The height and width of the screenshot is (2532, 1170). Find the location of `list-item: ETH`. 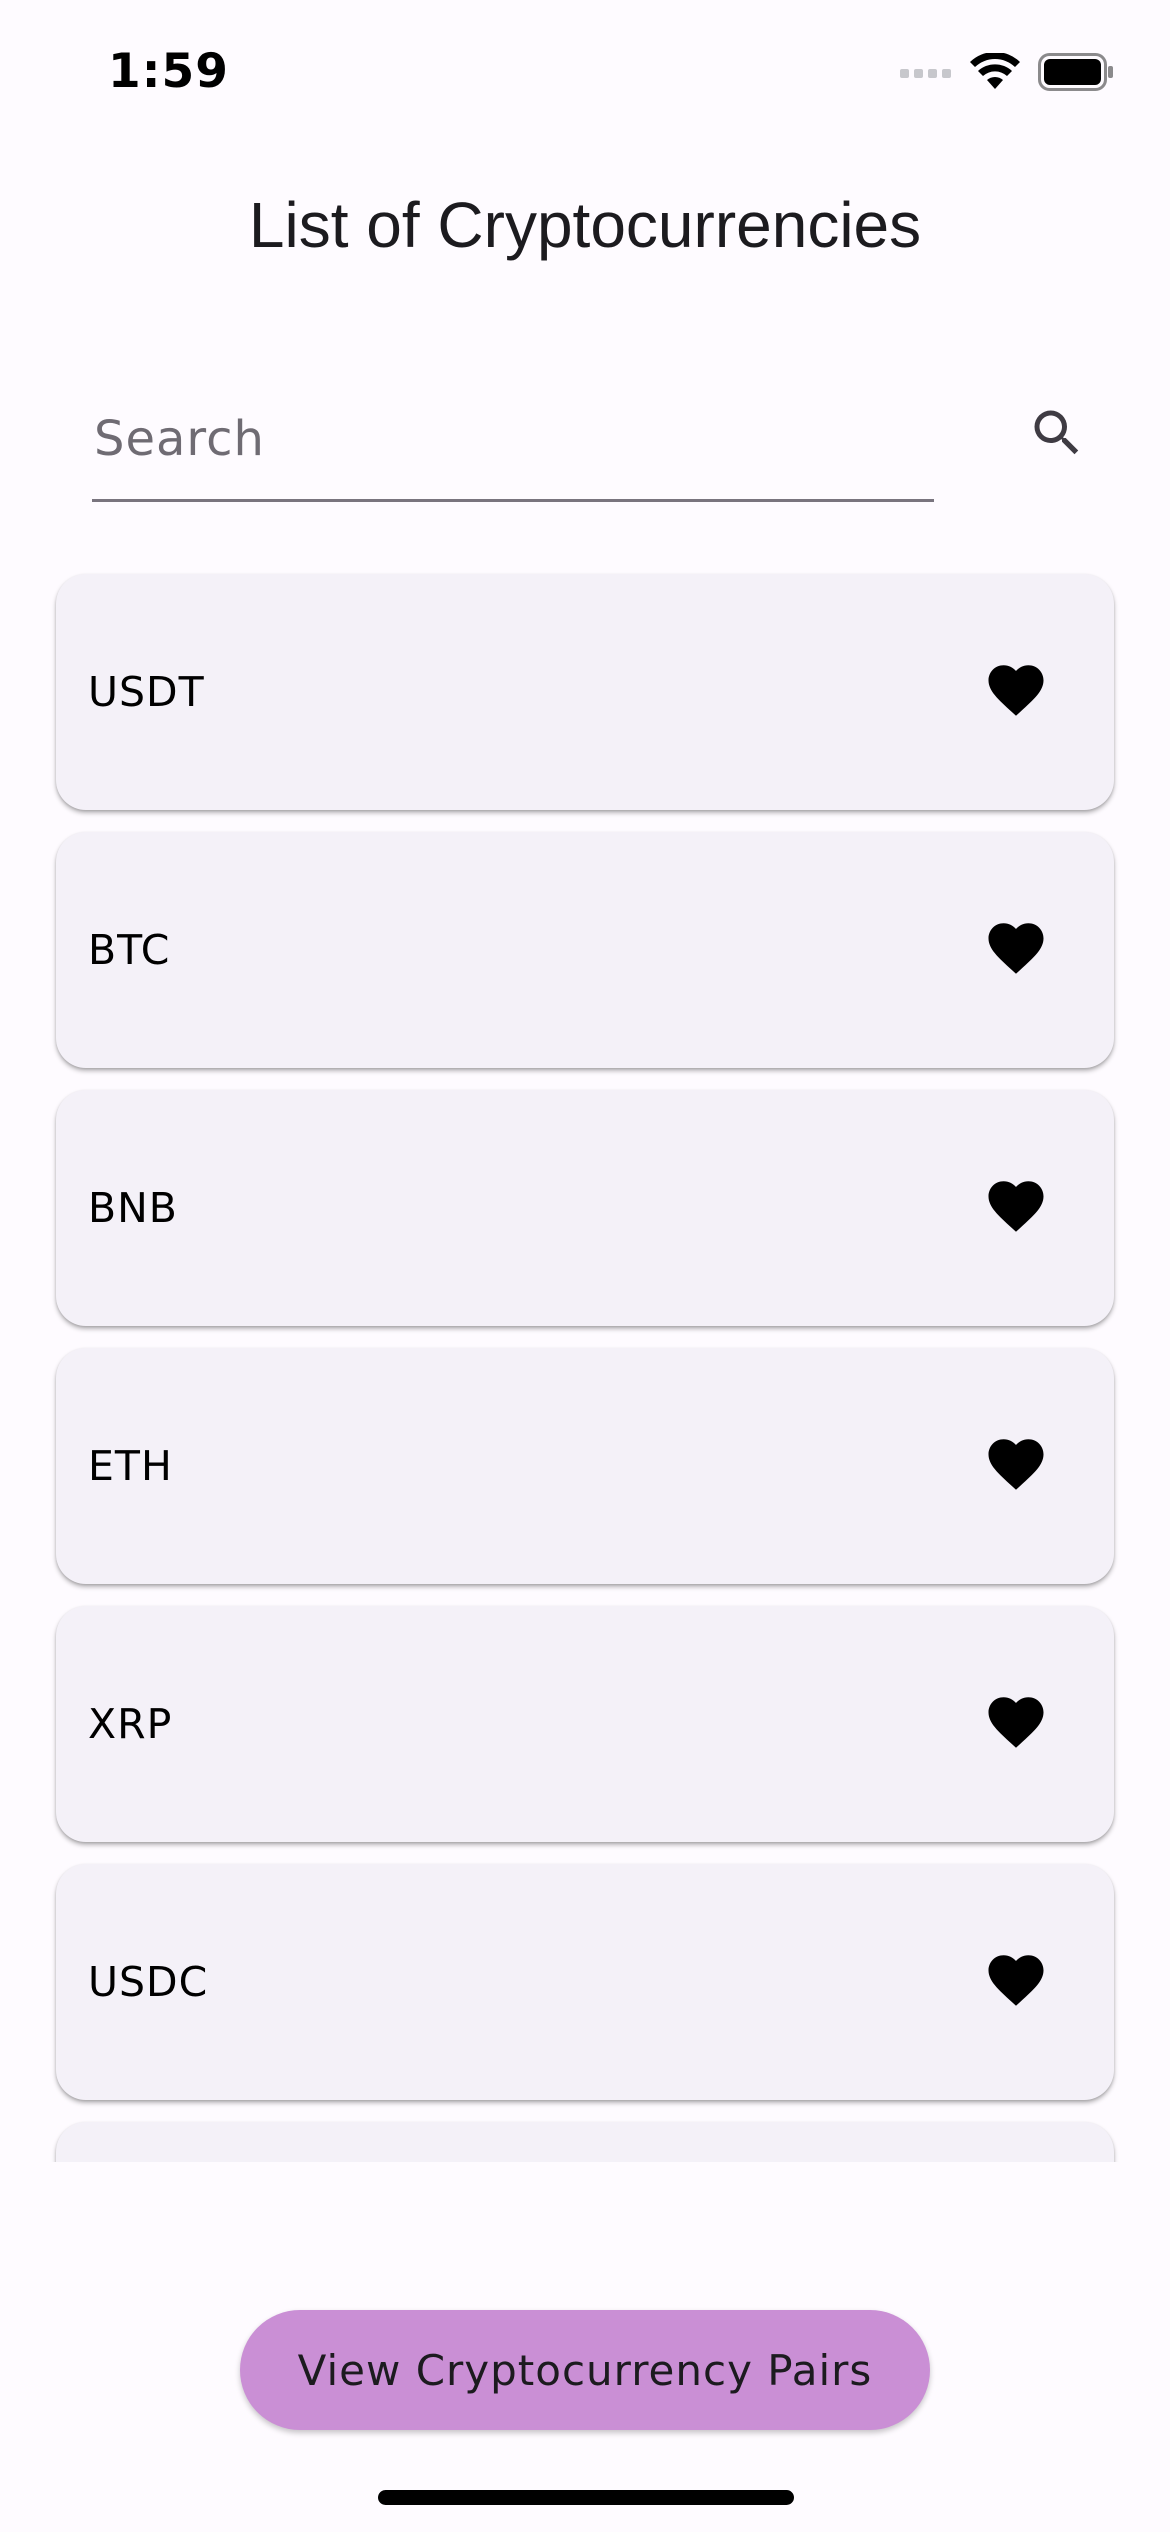

list-item: ETH is located at coordinates (585, 1466).